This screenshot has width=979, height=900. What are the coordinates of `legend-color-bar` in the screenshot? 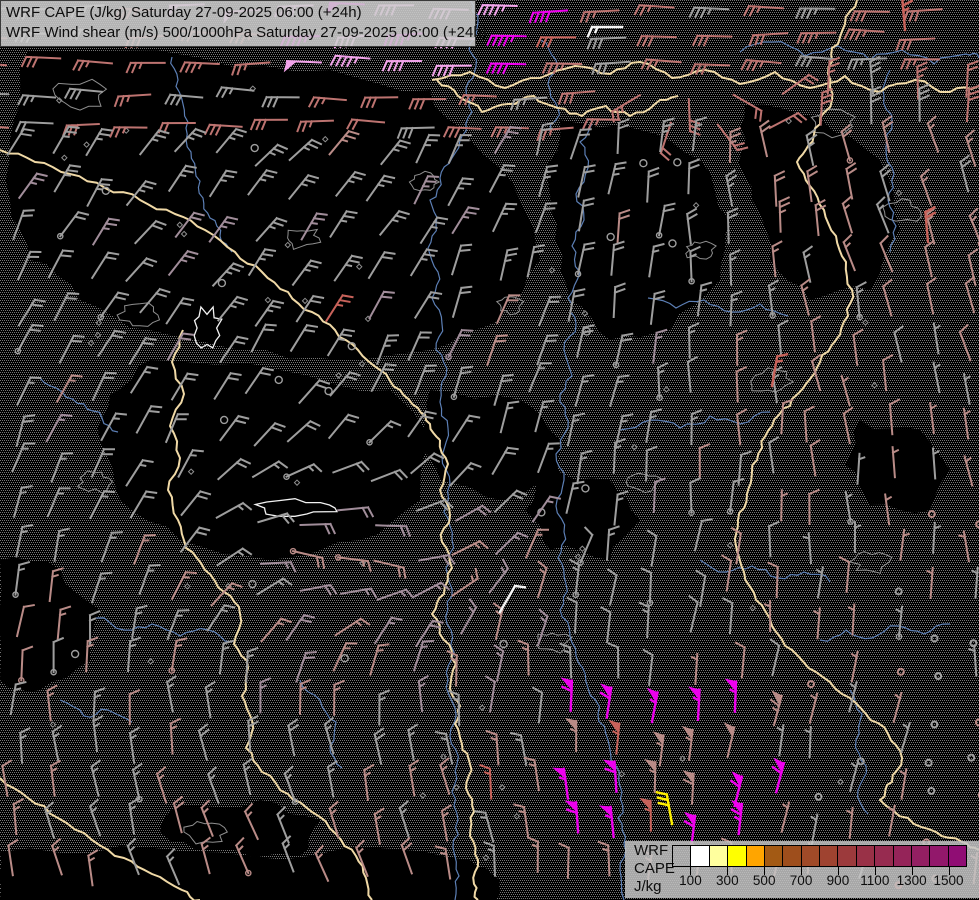 It's located at (819, 856).